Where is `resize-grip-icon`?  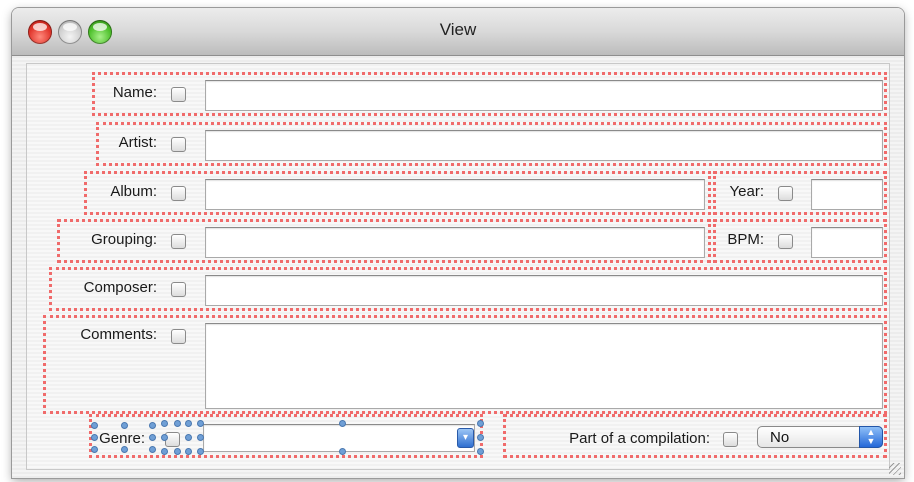 resize-grip-icon is located at coordinates (895, 469).